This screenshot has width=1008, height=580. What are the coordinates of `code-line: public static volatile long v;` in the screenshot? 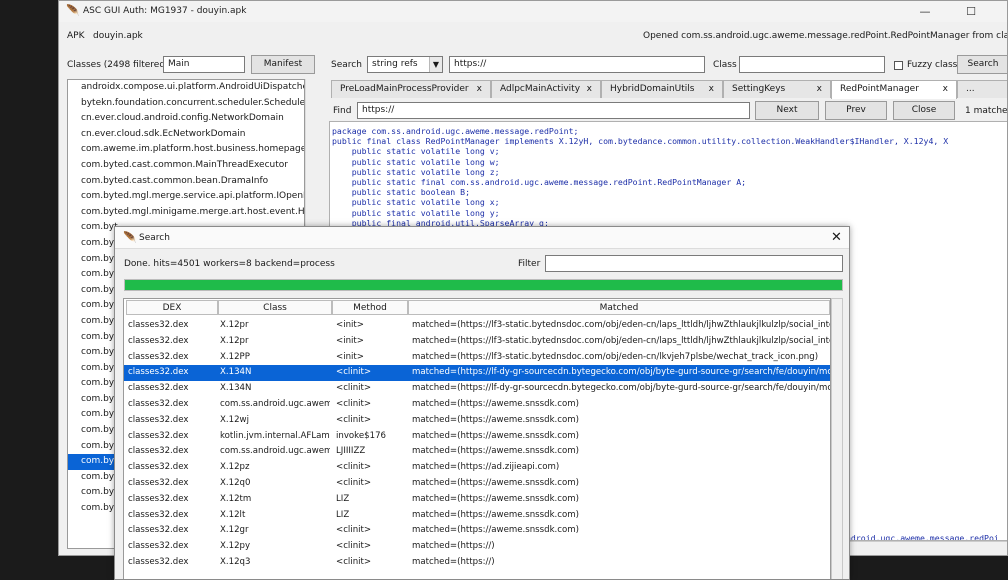 It's located at (416, 151).